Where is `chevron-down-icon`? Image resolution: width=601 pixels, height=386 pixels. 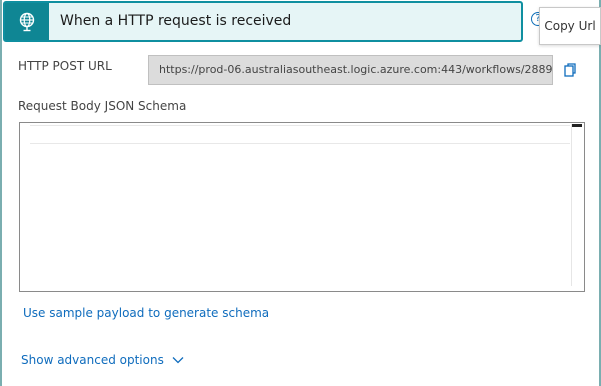 chevron-down-icon is located at coordinates (178, 360).